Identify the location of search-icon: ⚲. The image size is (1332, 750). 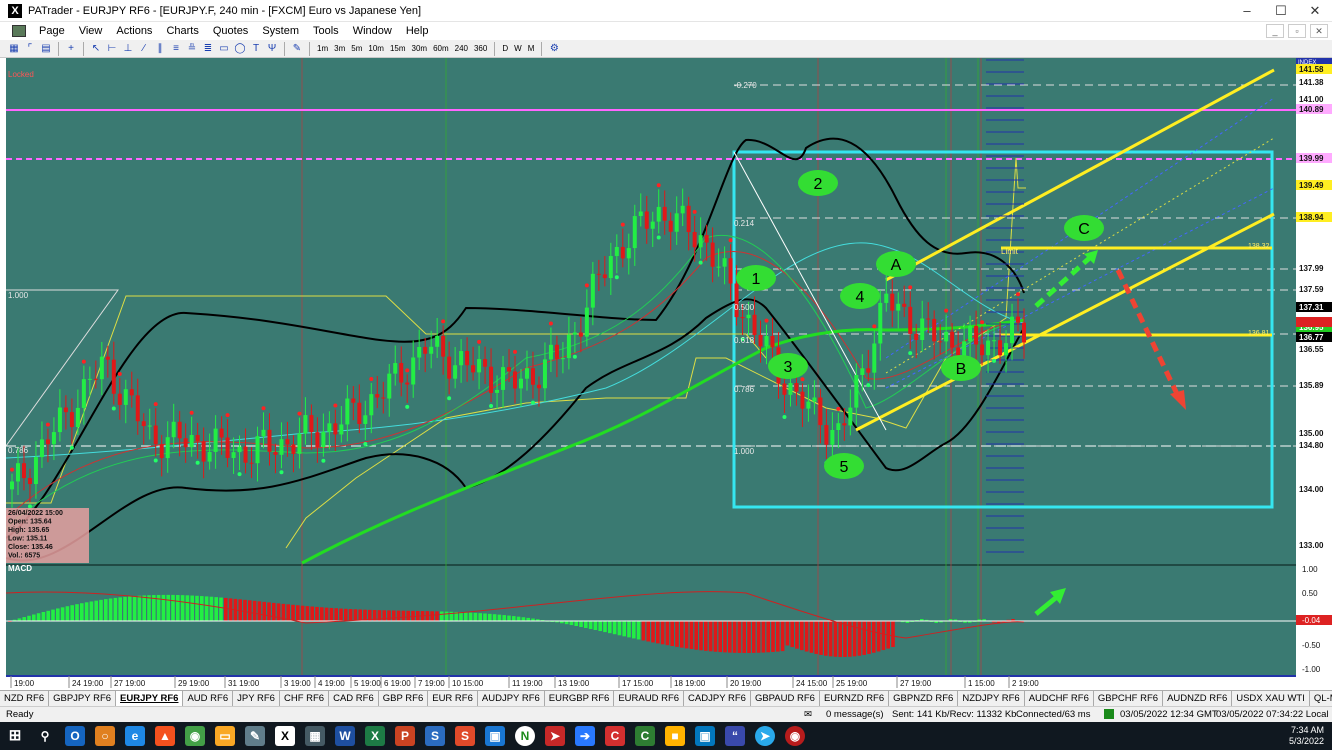
(45, 736).